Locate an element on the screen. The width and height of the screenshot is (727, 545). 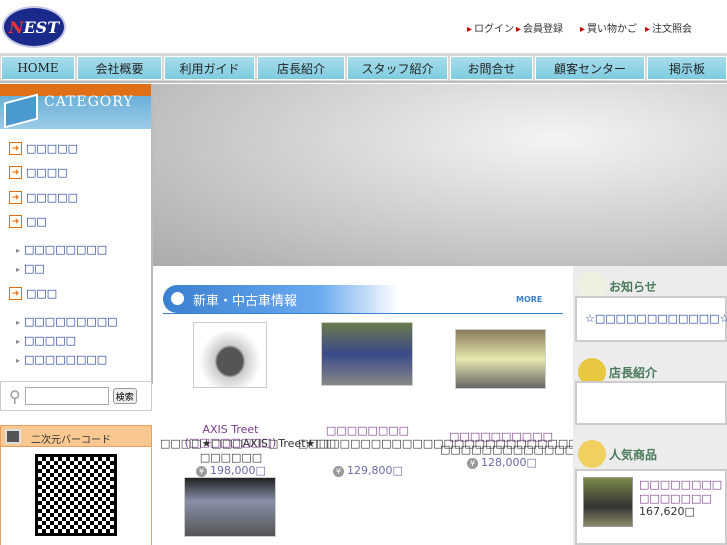
phone-icon is located at coordinates (13, 436).